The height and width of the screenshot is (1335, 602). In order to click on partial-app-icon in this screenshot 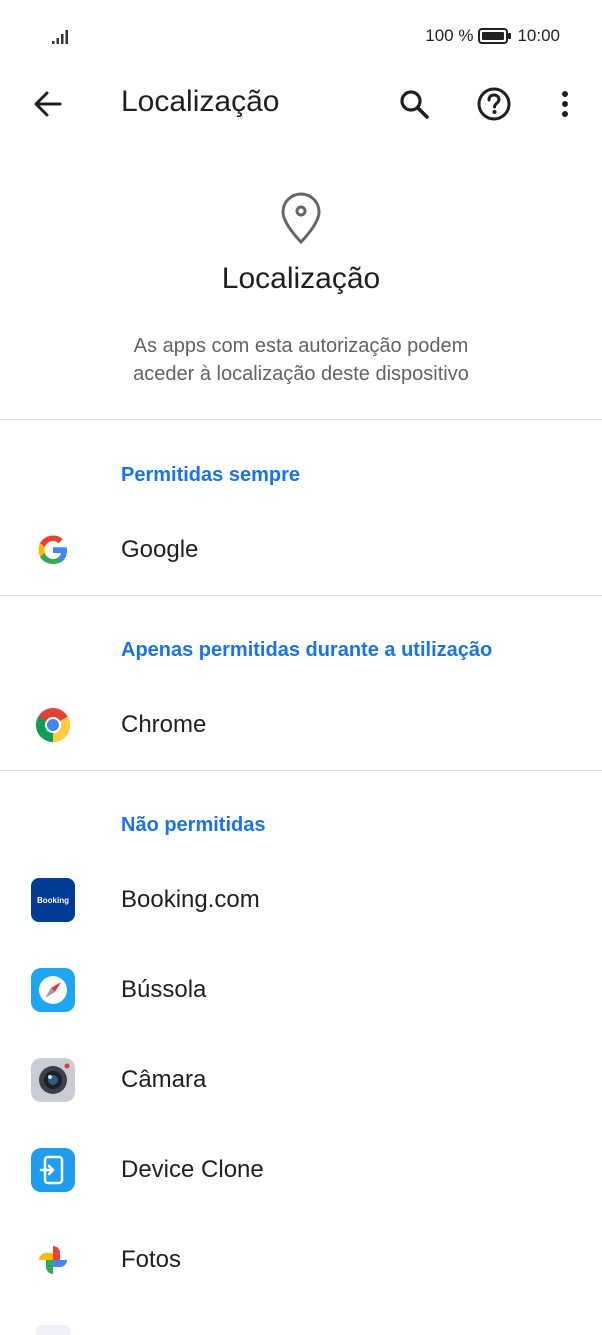, I will do `click(53, 1330)`.